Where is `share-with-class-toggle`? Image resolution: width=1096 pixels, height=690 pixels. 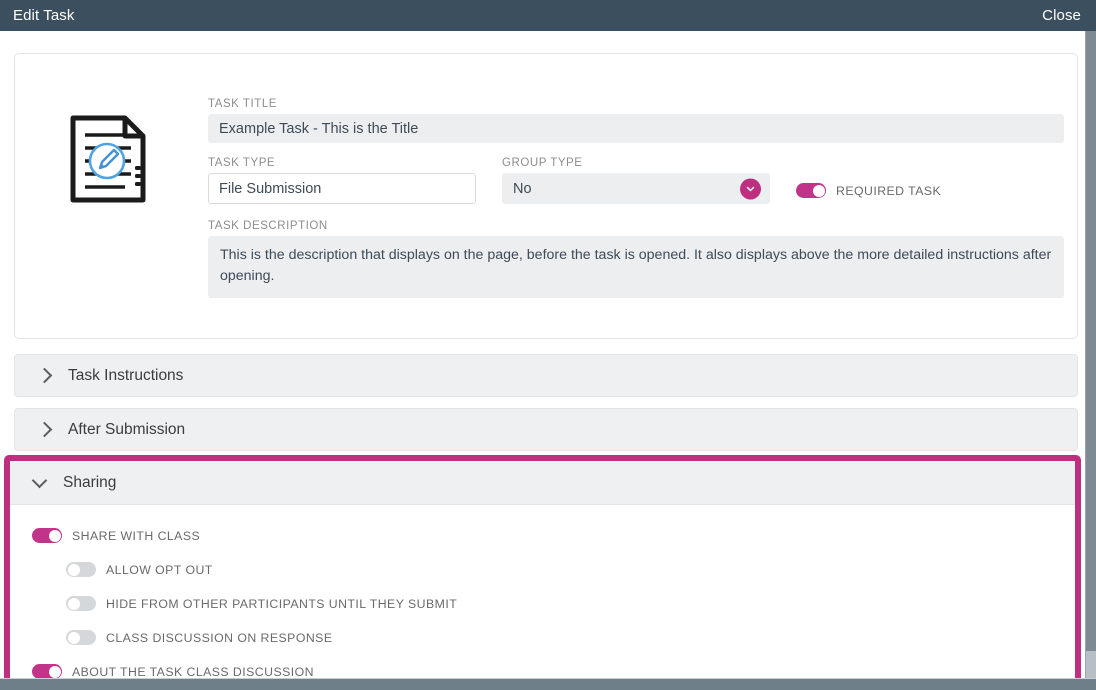
share-with-class-toggle is located at coordinates (47, 535).